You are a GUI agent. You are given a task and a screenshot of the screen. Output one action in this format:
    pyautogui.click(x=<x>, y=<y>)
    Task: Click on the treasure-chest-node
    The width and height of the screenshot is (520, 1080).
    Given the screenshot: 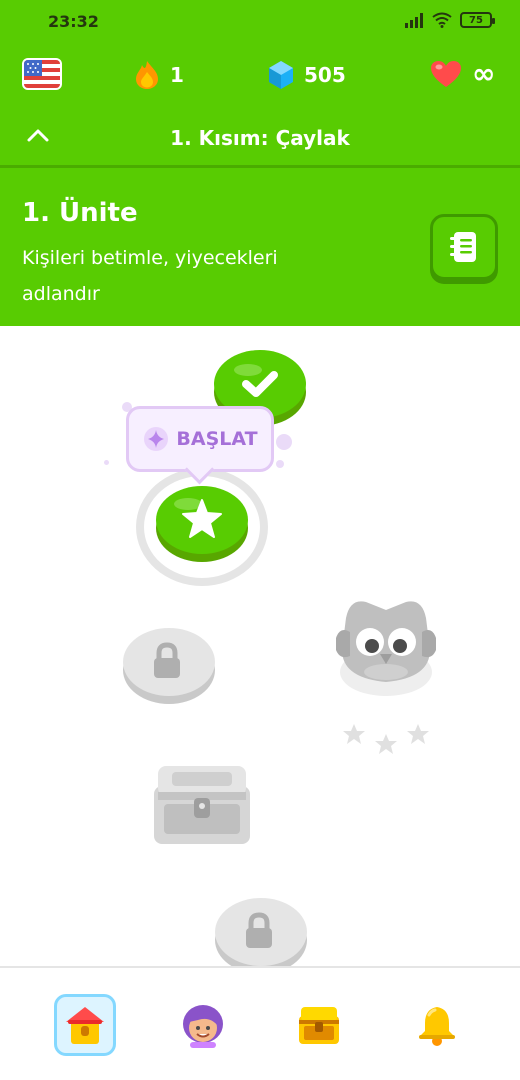 What is the action you would take?
    pyautogui.click(x=202, y=802)
    